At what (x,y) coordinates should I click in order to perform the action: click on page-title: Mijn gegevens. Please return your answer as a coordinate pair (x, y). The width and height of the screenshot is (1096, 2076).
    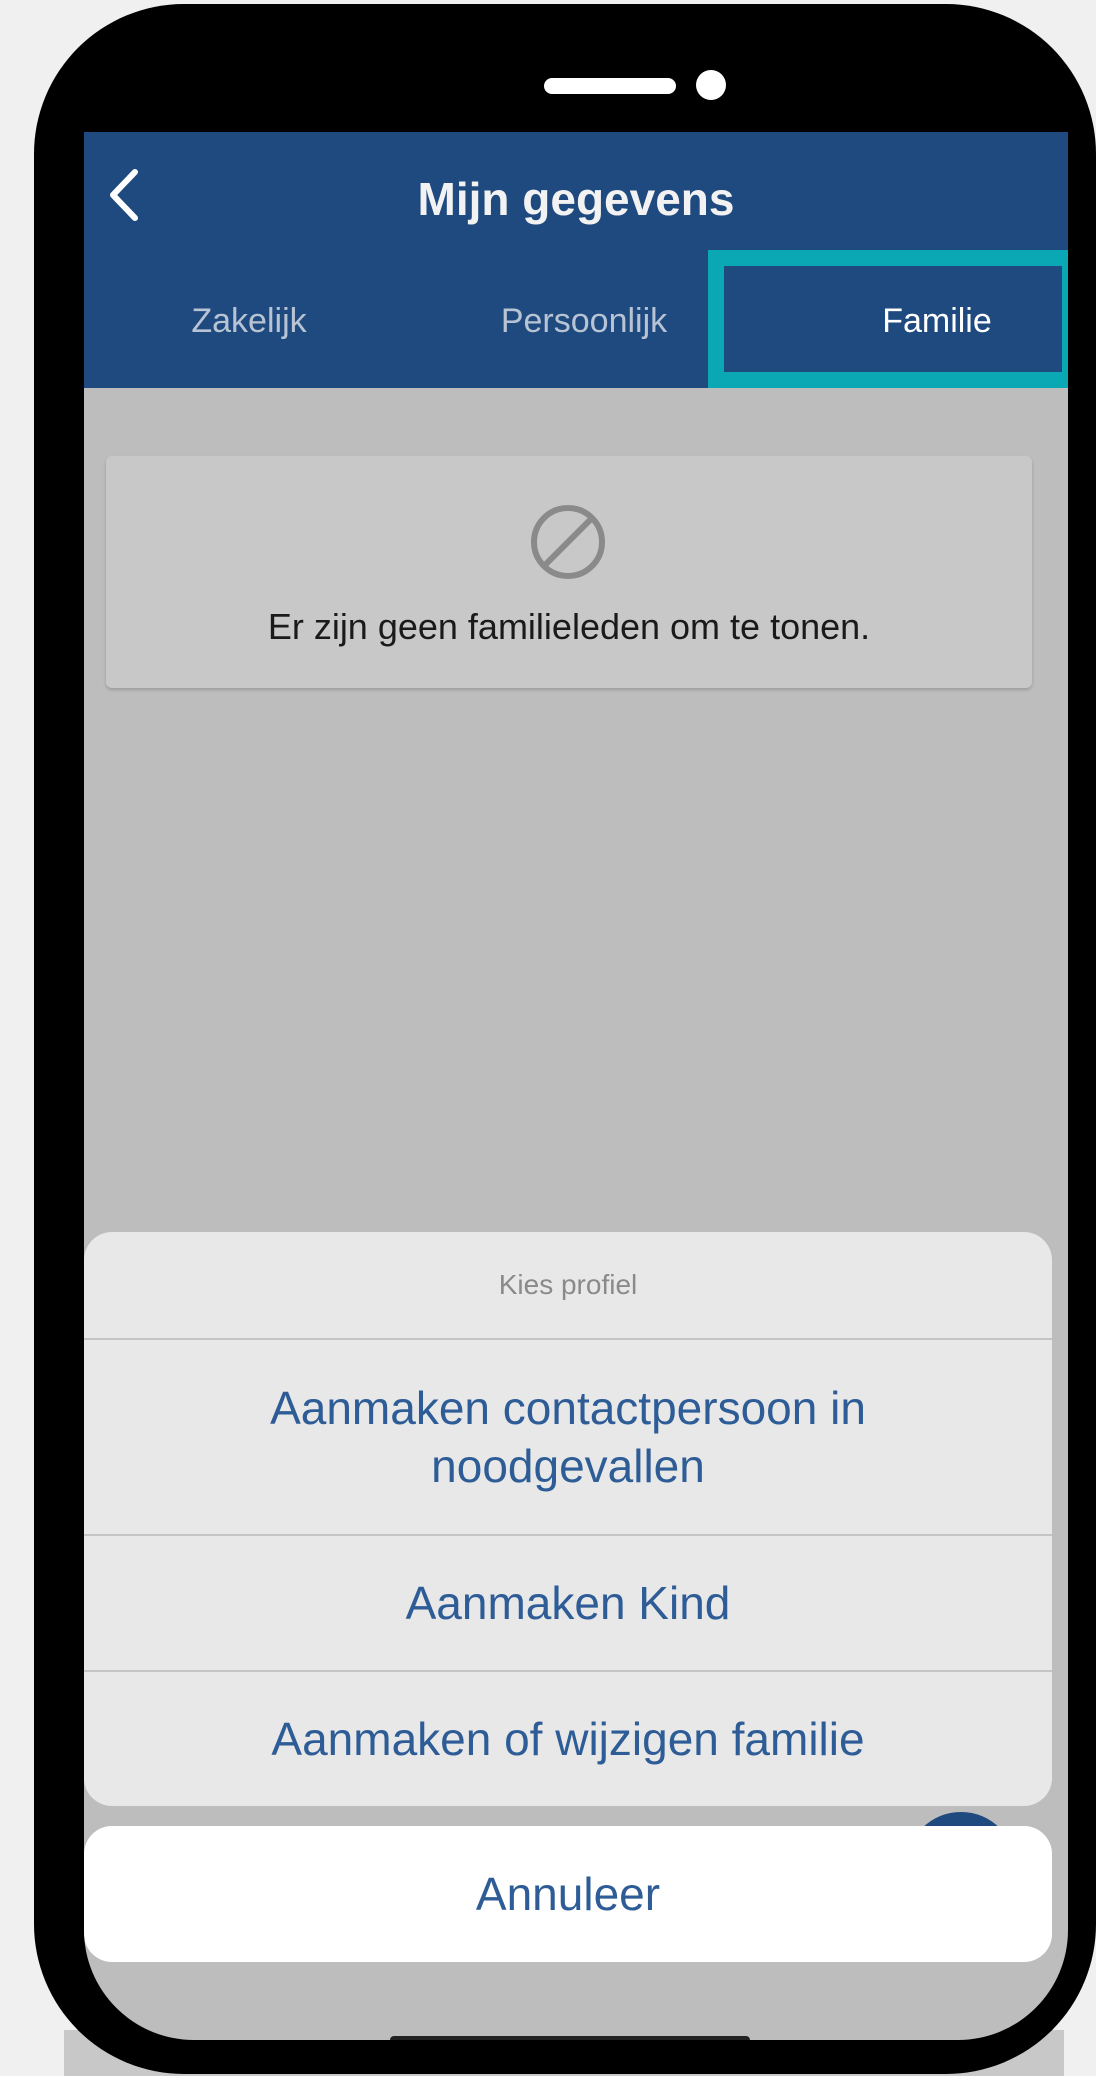
    Looking at the image, I should click on (576, 199).